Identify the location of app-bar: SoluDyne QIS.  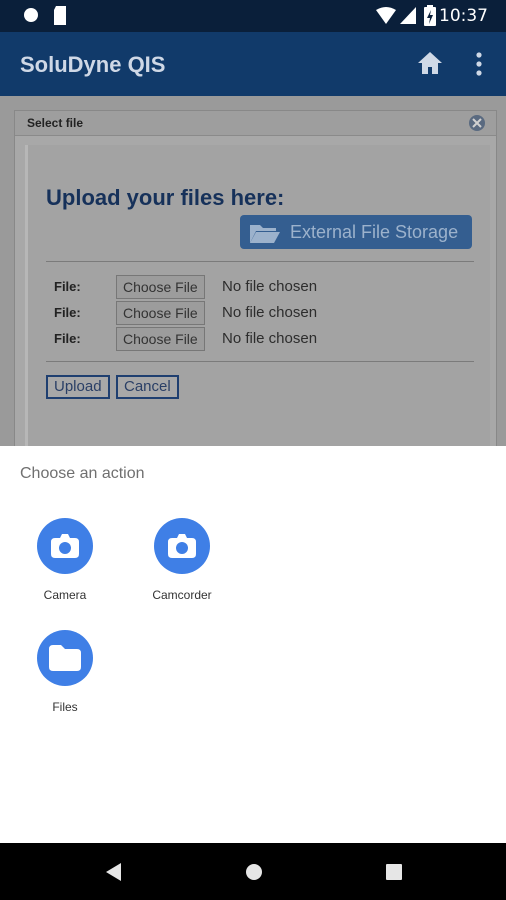
(253, 64).